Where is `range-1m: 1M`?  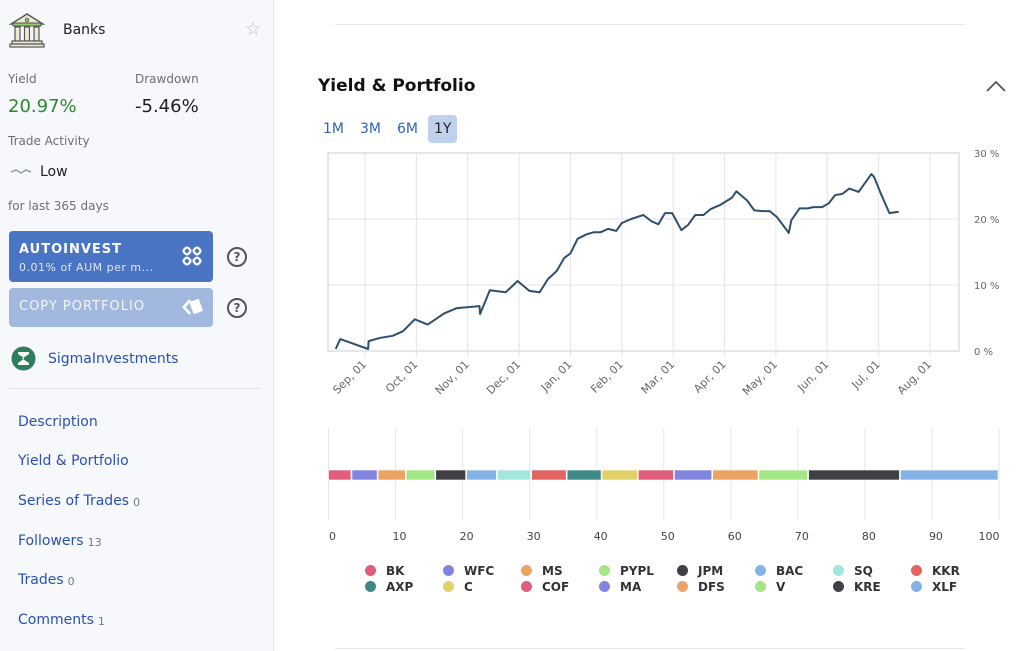
range-1m: 1M is located at coordinates (333, 129).